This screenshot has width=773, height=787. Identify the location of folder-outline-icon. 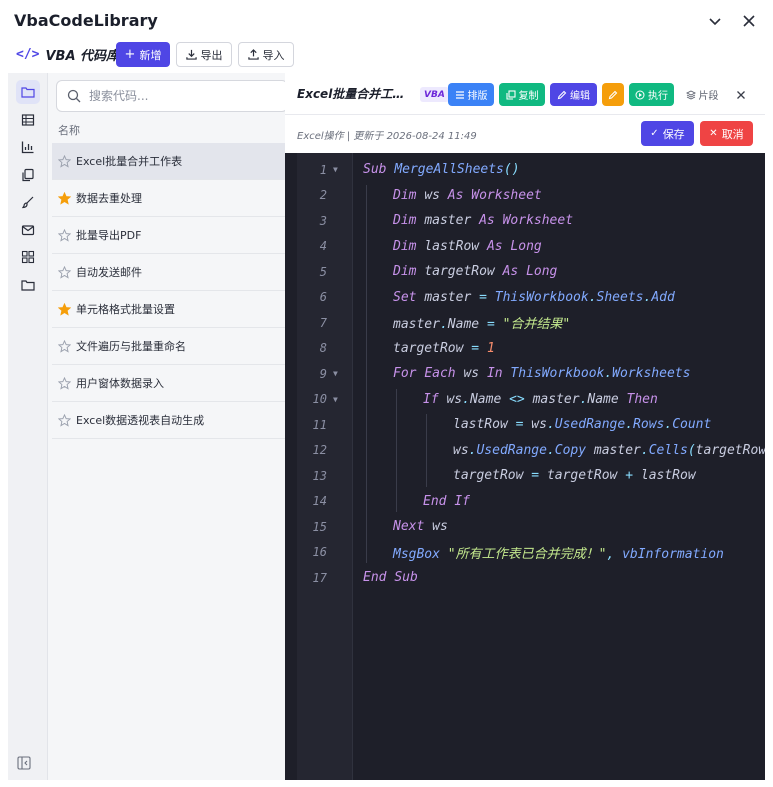
(28, 285).